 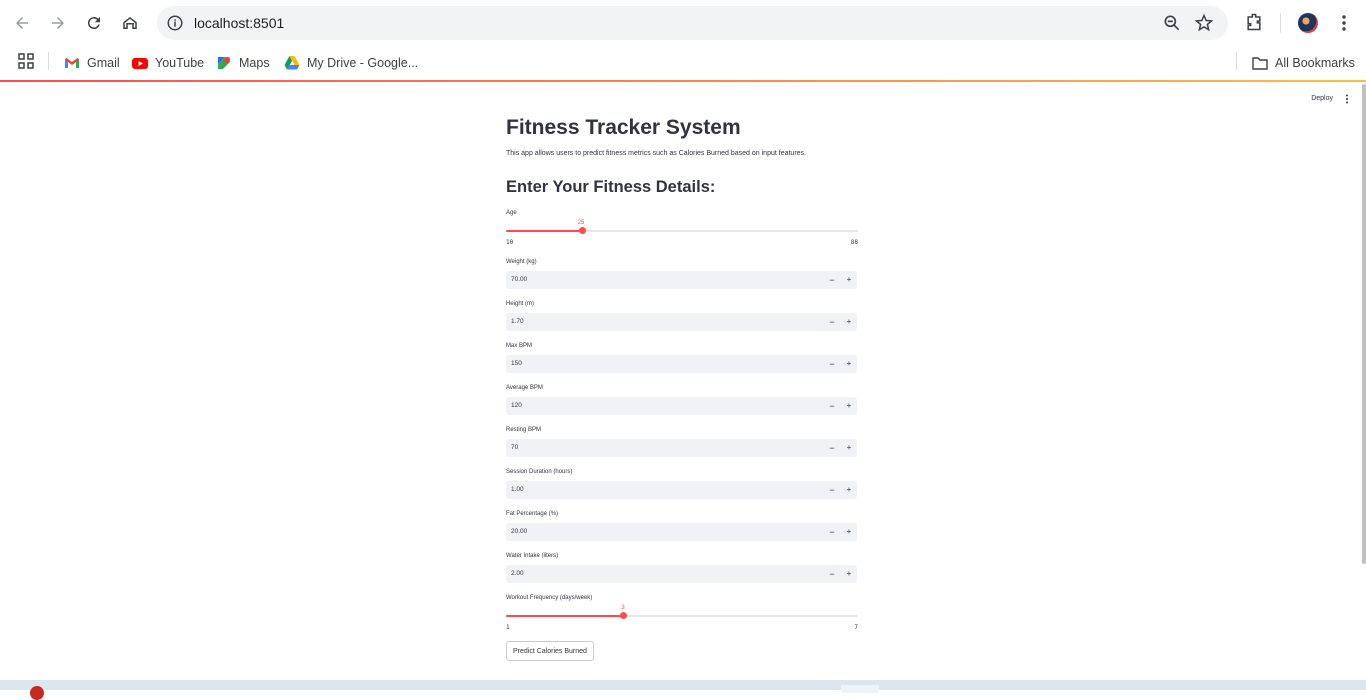 What do you see at coordinates (521, 262) in the screenshot?
I see `weight-label: Weight (kg)` at bounding box center [521, 262].